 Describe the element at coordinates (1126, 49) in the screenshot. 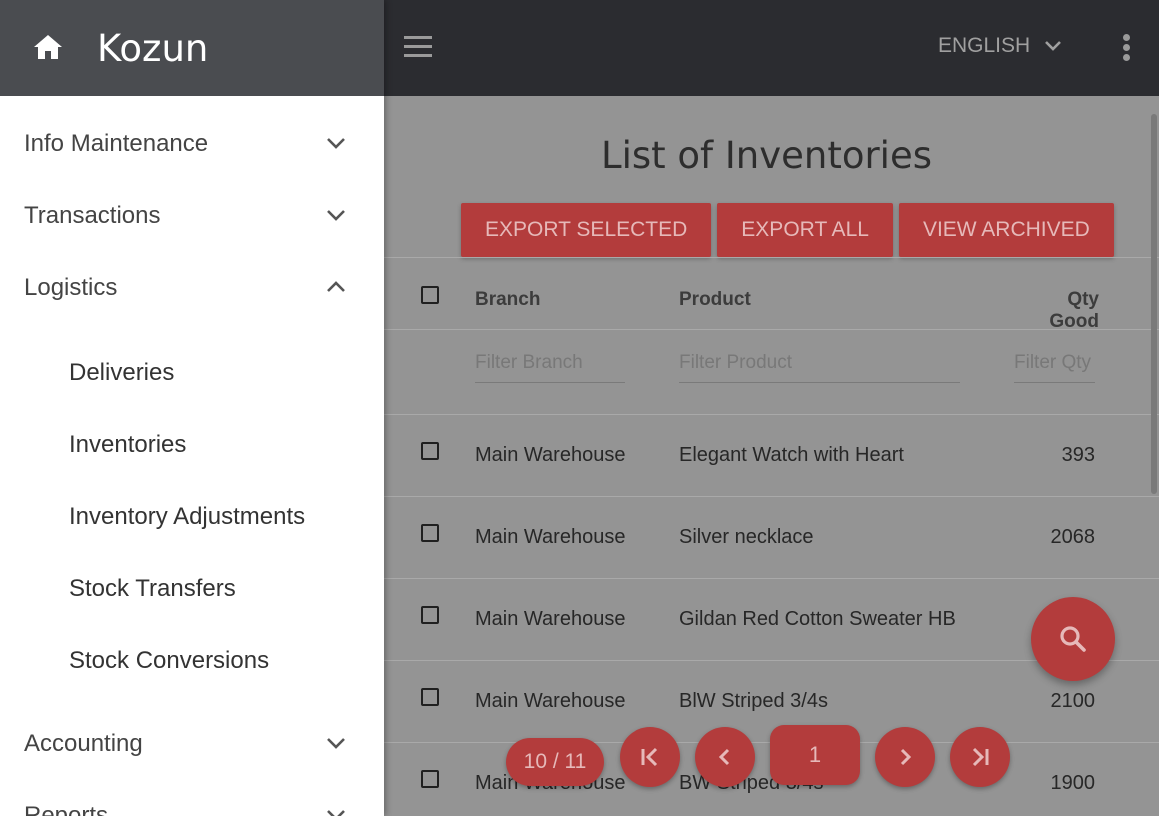

I see `more-vert-icon` at that location.